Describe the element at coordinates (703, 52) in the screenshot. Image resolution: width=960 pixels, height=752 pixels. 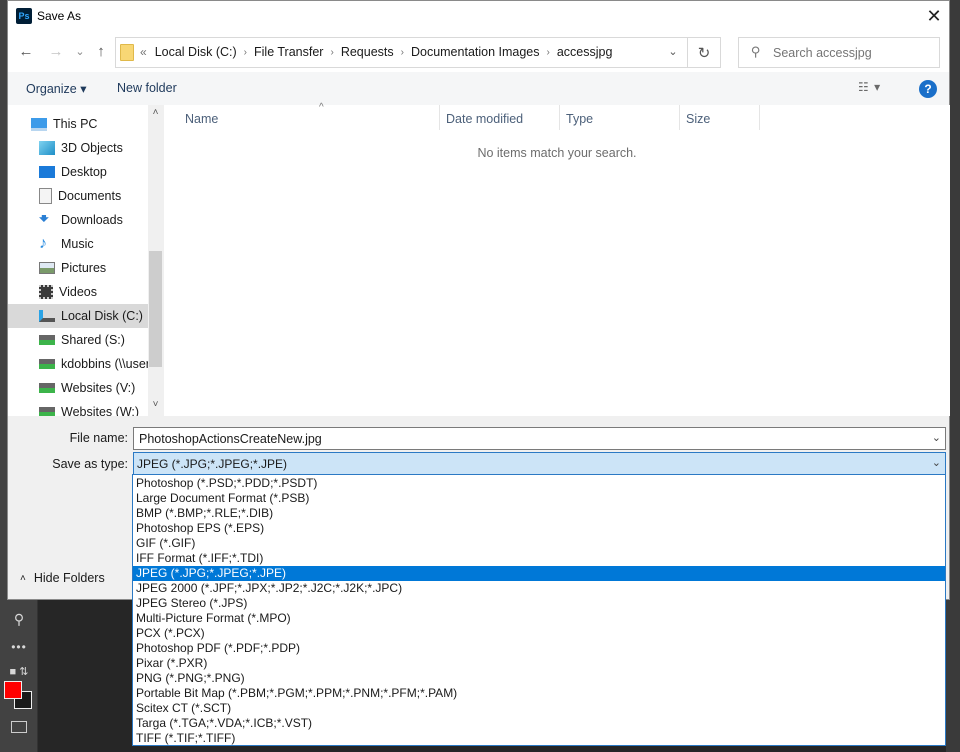
I see `refresh-button: ↻` at that location.